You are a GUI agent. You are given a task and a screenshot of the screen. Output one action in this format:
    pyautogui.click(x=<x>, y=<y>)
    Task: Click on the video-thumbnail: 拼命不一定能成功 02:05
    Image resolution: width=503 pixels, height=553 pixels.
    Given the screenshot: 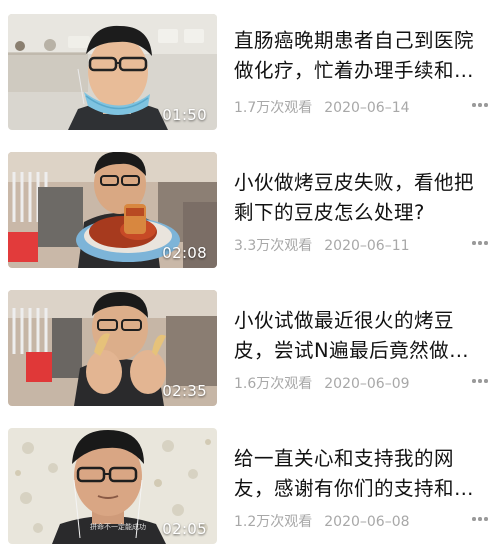 What is the action you would take?
    pyautogui.click(x=112, y=486)
    